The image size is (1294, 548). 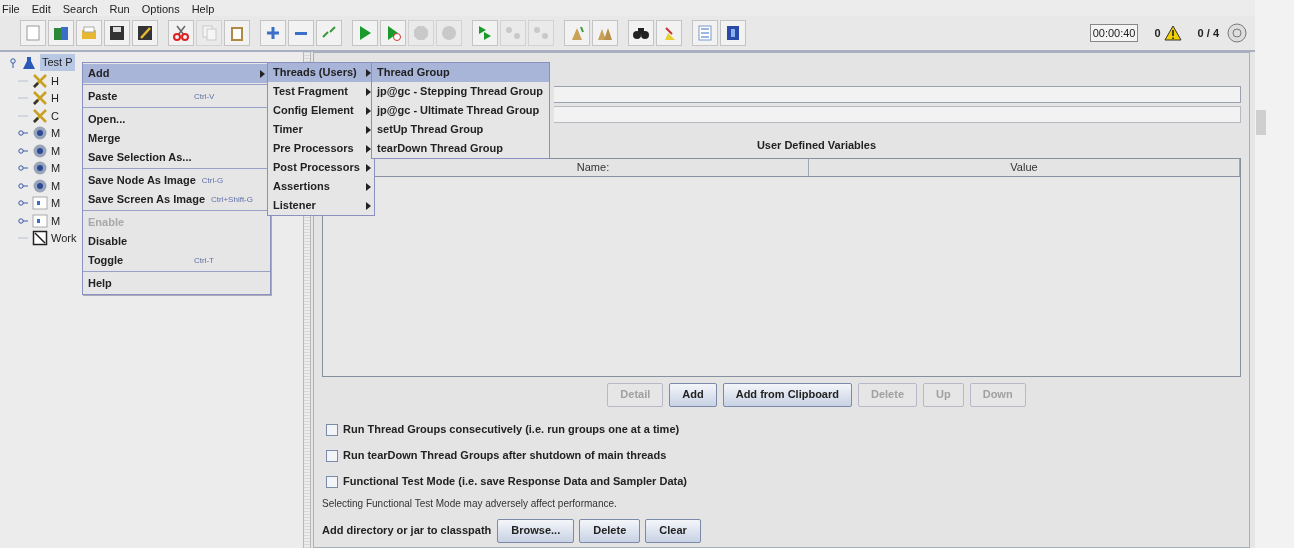 I want to click on menu-item: Paste Ctrl-V, so click(x=176, y=96).